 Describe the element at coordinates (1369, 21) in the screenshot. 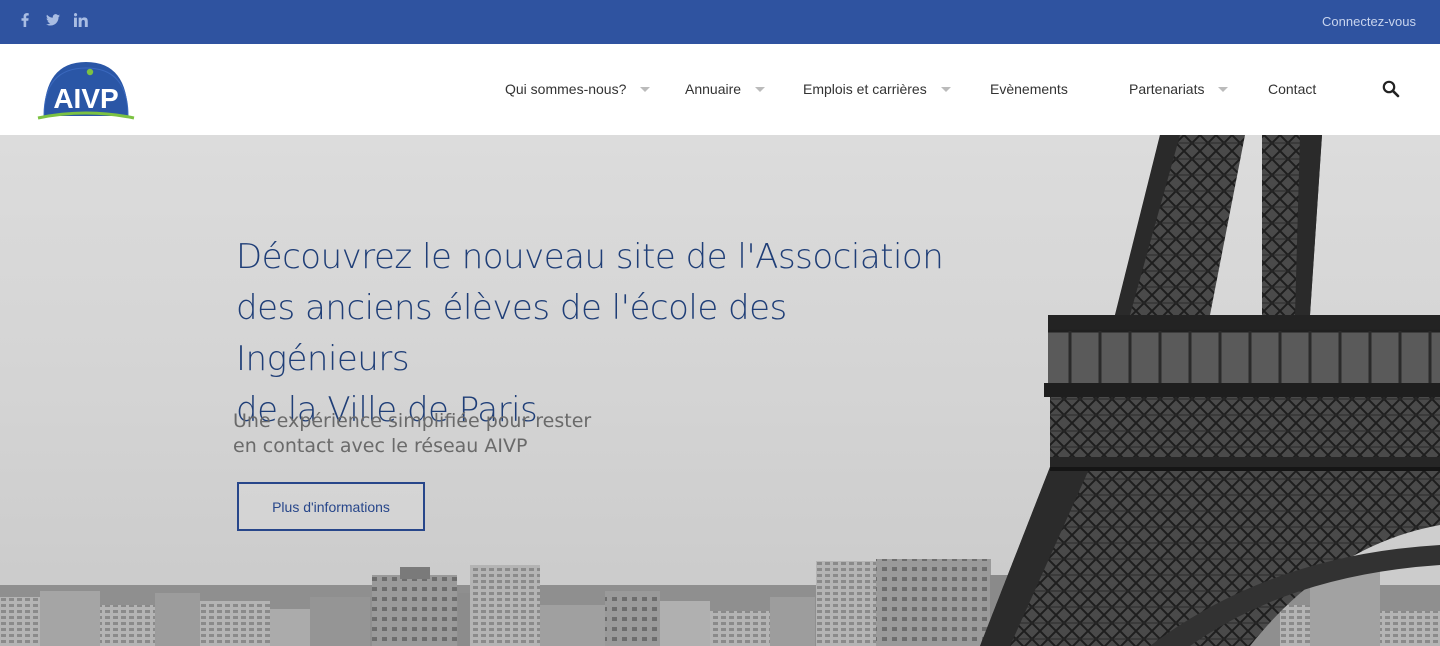

I see `login-link: Connectez-vous` at that location.